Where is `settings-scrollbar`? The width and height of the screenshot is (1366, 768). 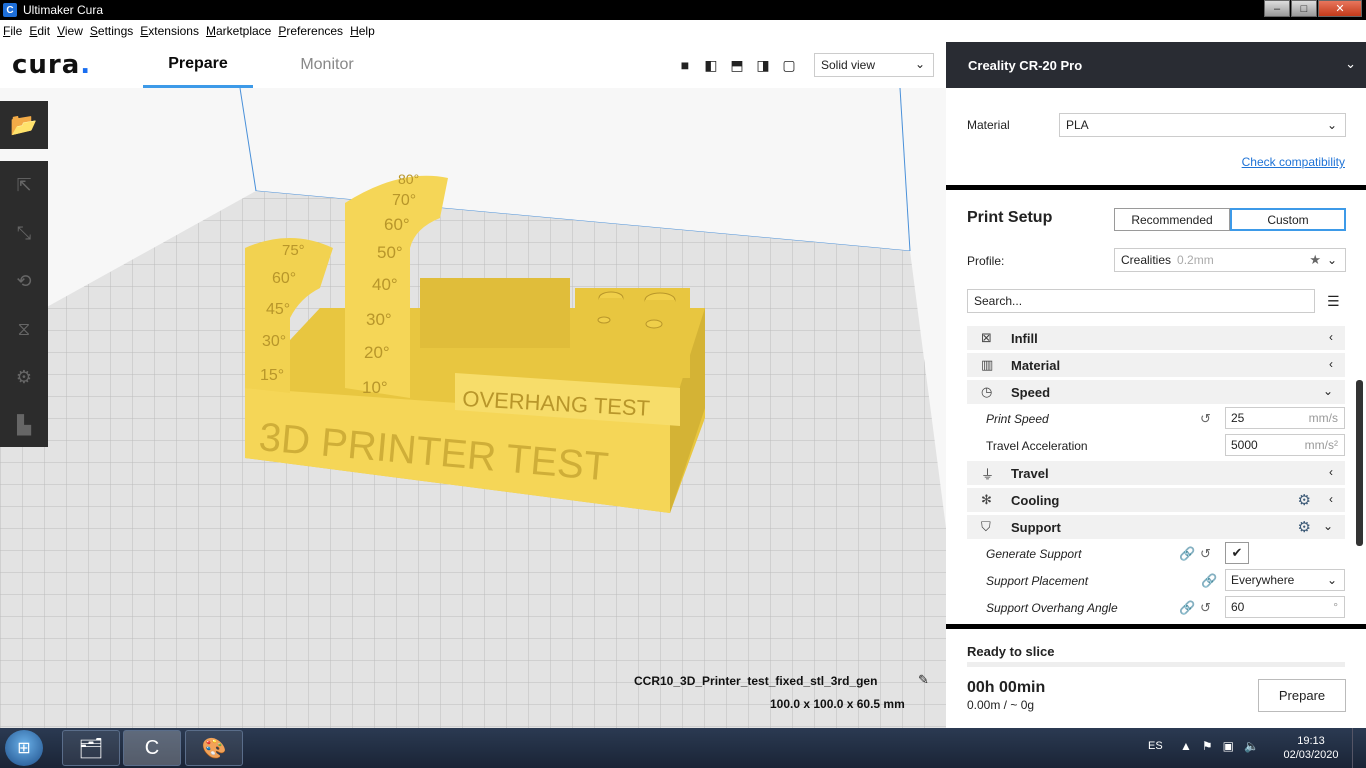 settings-scrollbar is located at coordinates (1359, 463).